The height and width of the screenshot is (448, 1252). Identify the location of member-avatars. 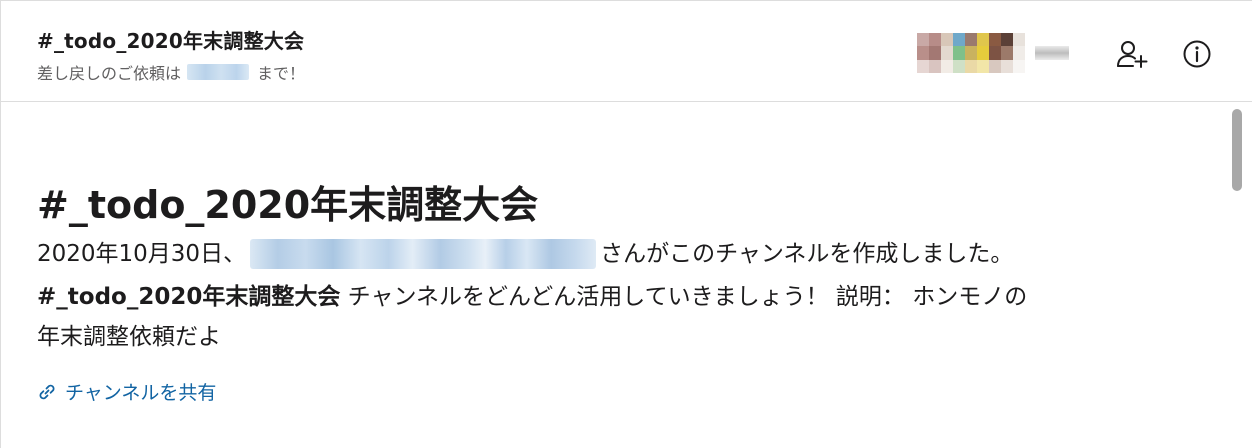
(993, 53).